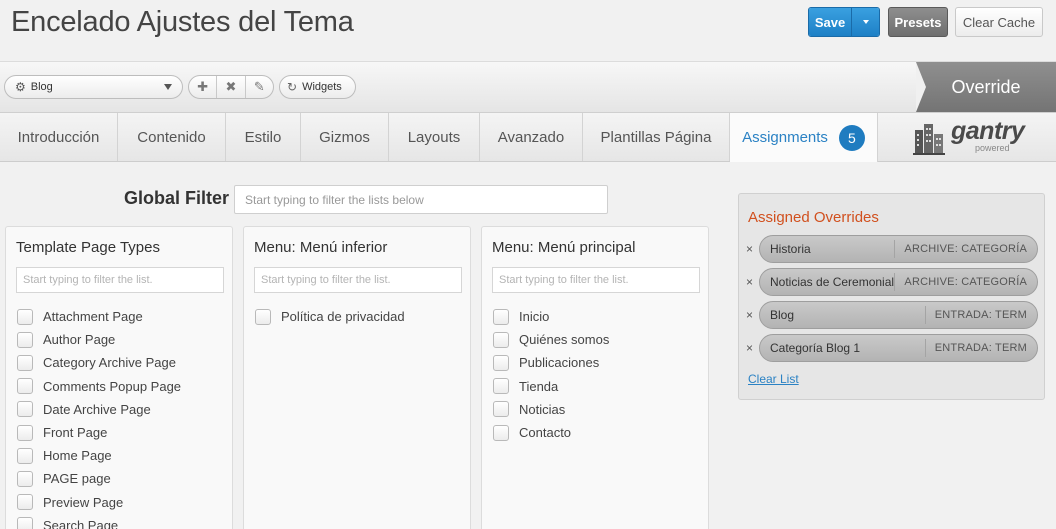 This screenshot has width=1056, height=529. I want to click on list-item: Category Archive Page, so click(99, 362).